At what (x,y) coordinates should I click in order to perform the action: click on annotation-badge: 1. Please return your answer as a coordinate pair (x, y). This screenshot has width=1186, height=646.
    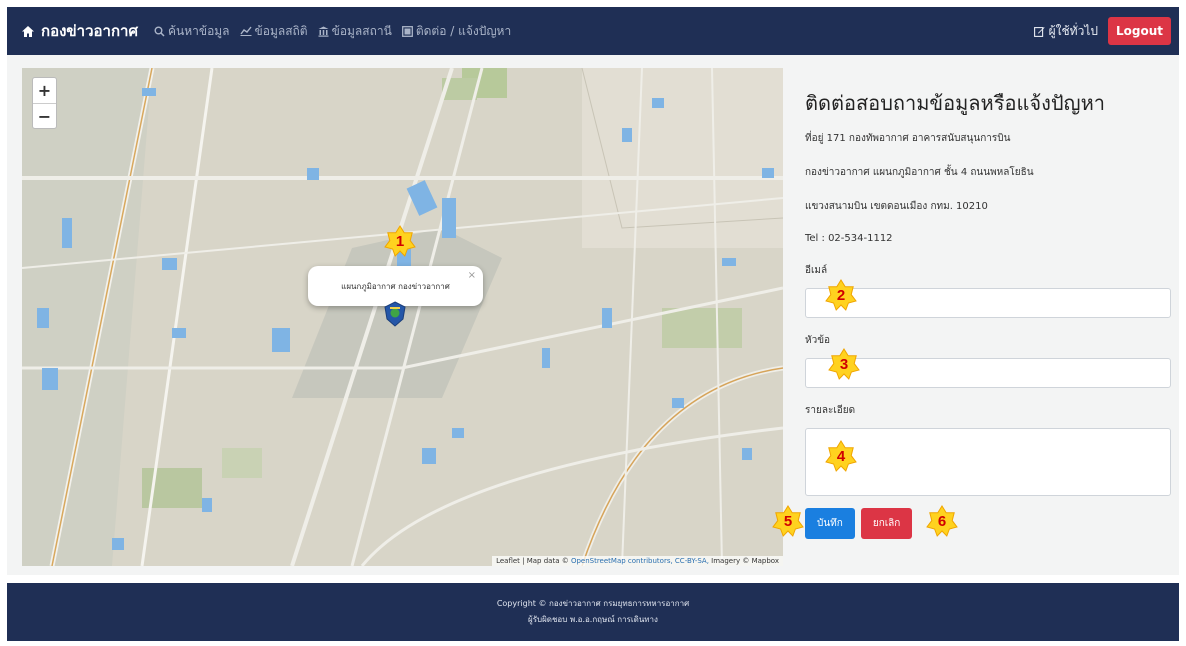
    Looking at the image, I should click on (400, 241).